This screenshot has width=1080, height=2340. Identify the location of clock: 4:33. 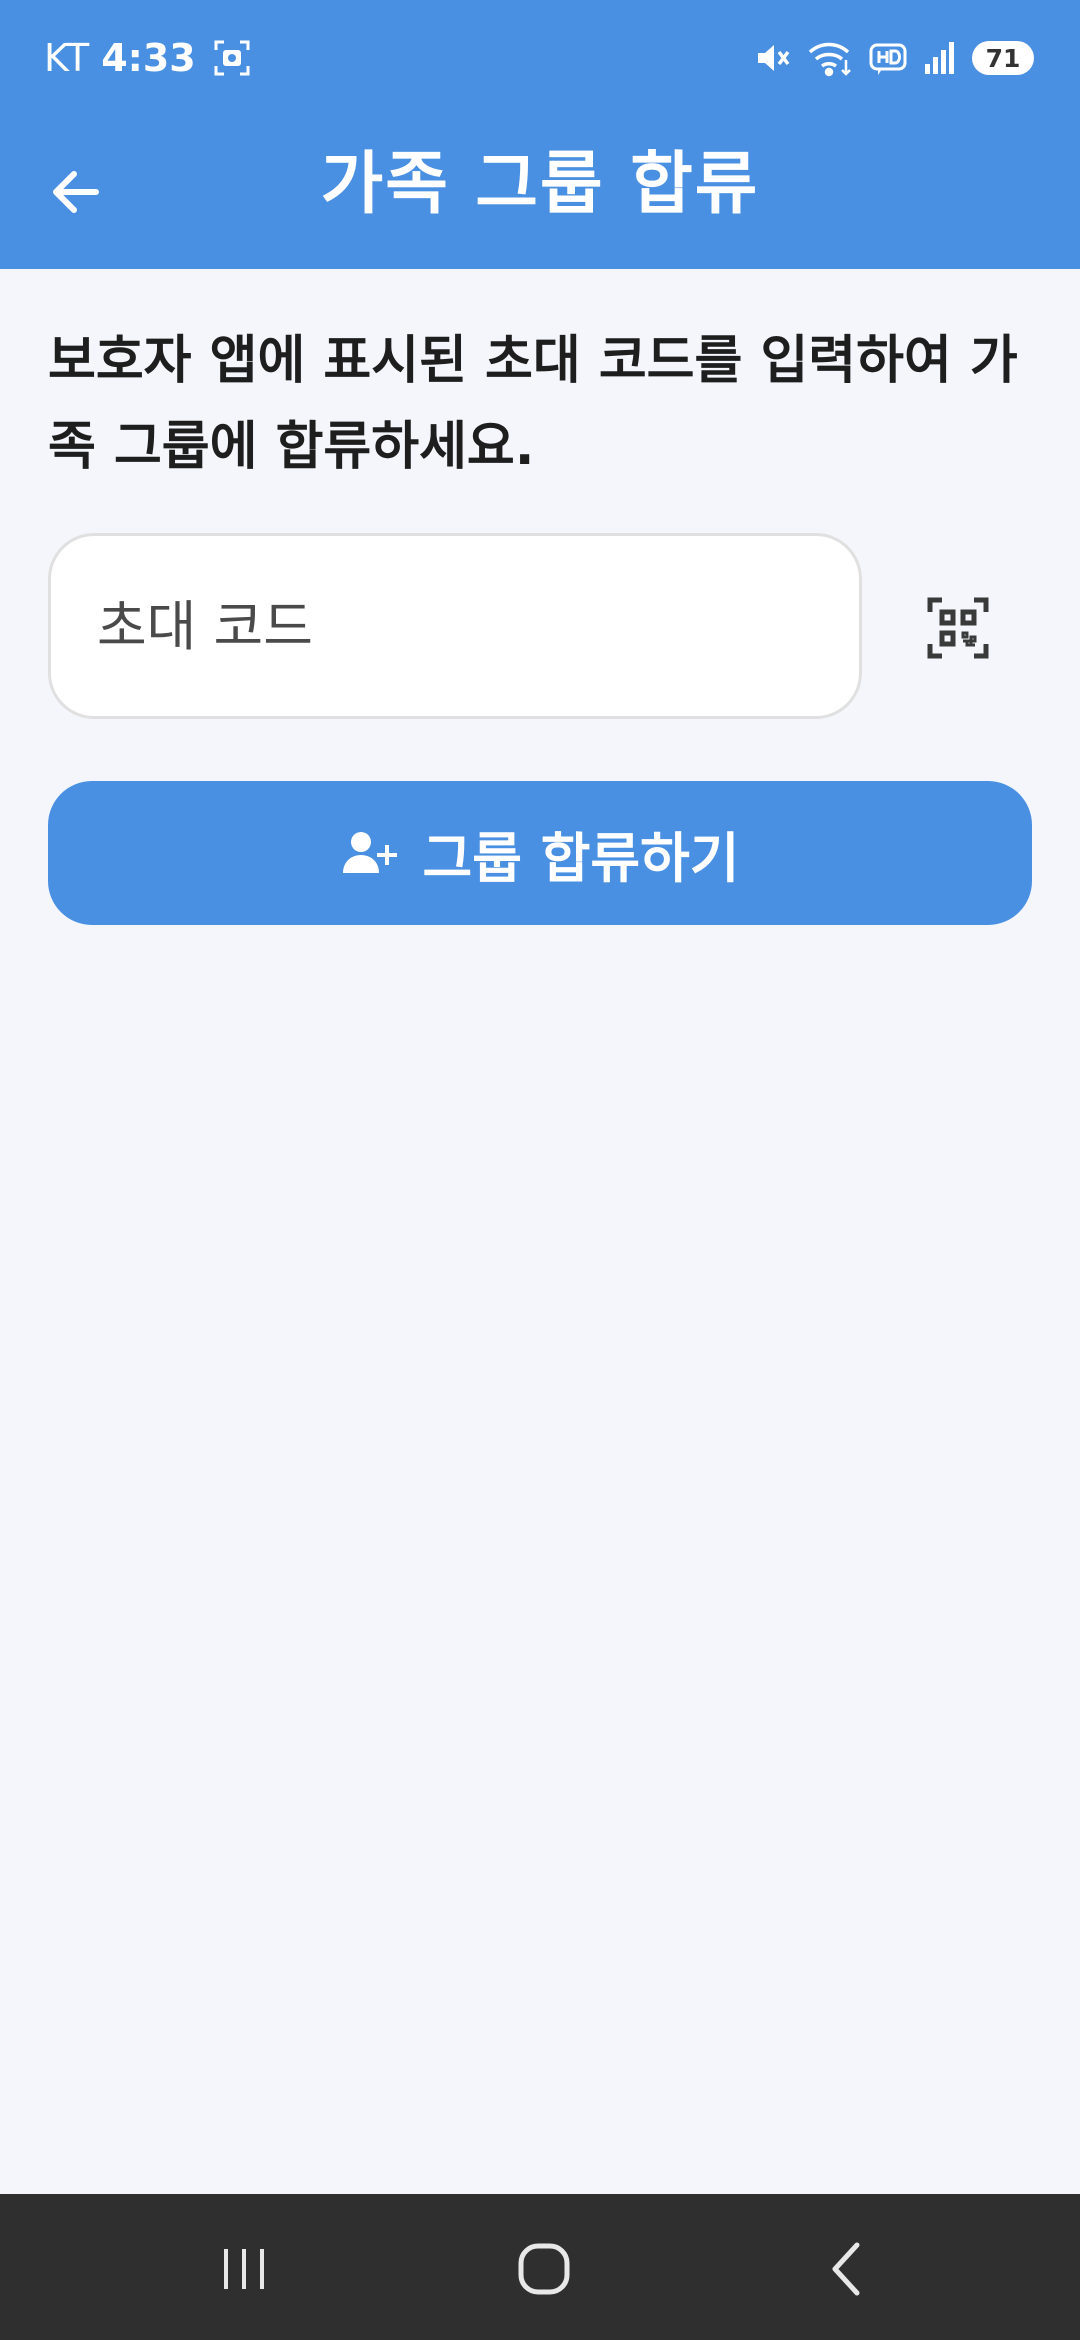
(148, 58).